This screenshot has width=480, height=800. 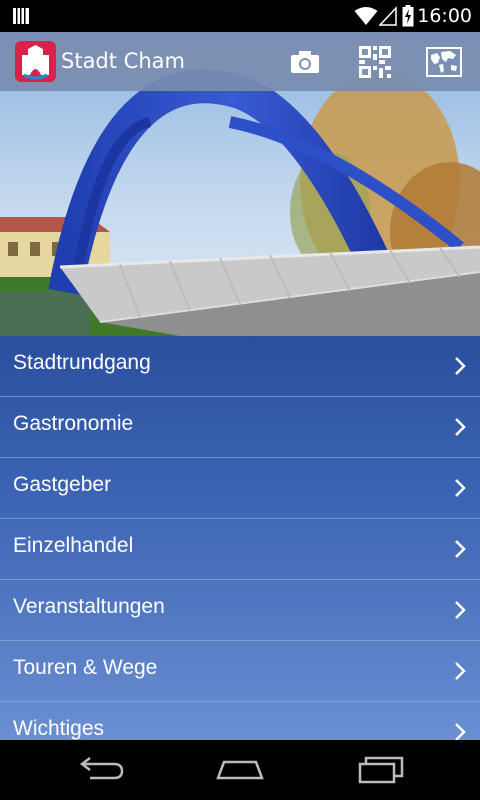 I want to click on back-icon, so click(x=101, y=768).